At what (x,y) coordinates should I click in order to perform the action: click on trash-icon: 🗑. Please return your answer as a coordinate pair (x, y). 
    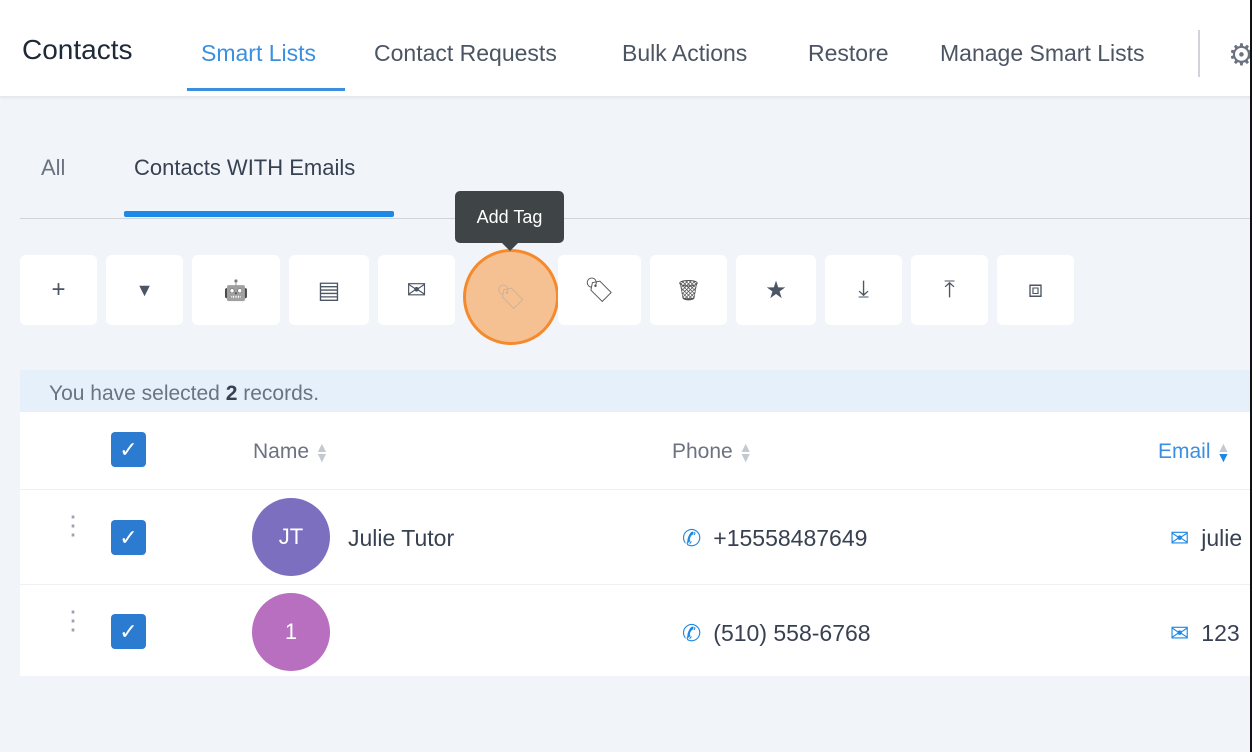
    Looking at the image, I should click on (688, 290).